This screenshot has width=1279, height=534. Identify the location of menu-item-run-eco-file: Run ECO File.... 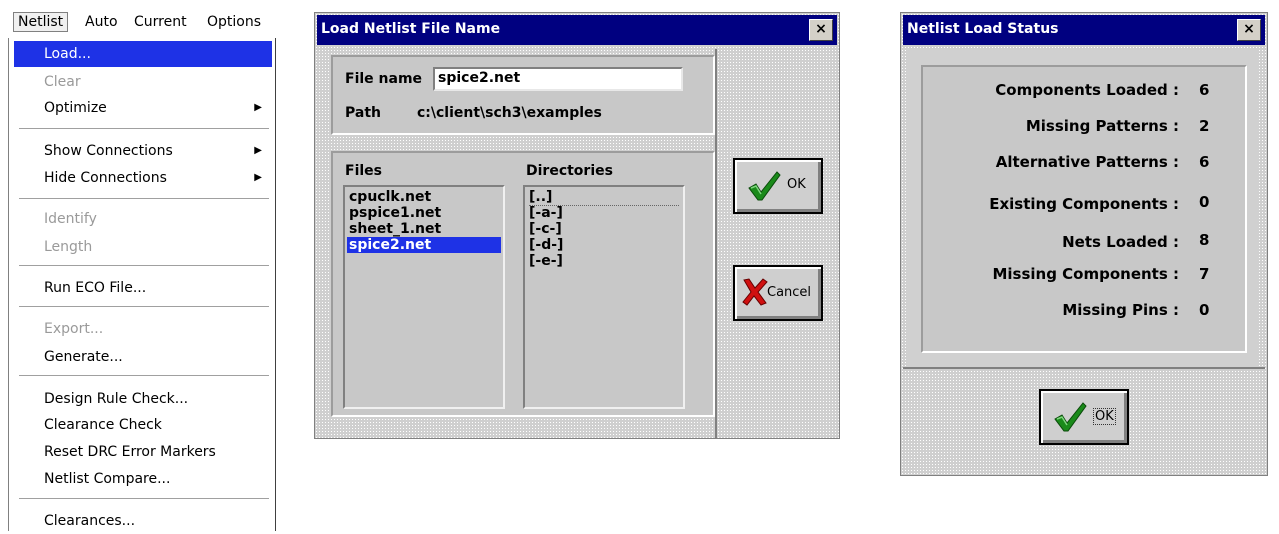
(143, 288).